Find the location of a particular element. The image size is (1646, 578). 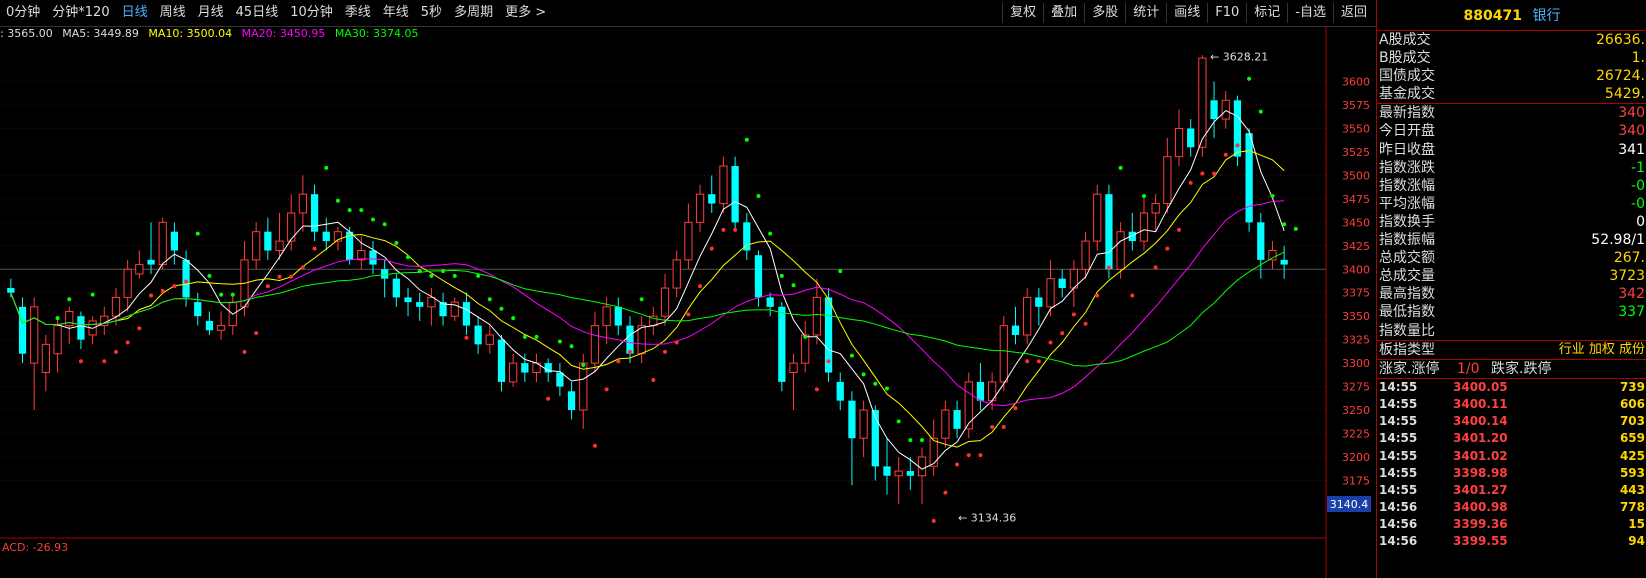

period-tab-3: 周线 is located at coordinates (173, 13).